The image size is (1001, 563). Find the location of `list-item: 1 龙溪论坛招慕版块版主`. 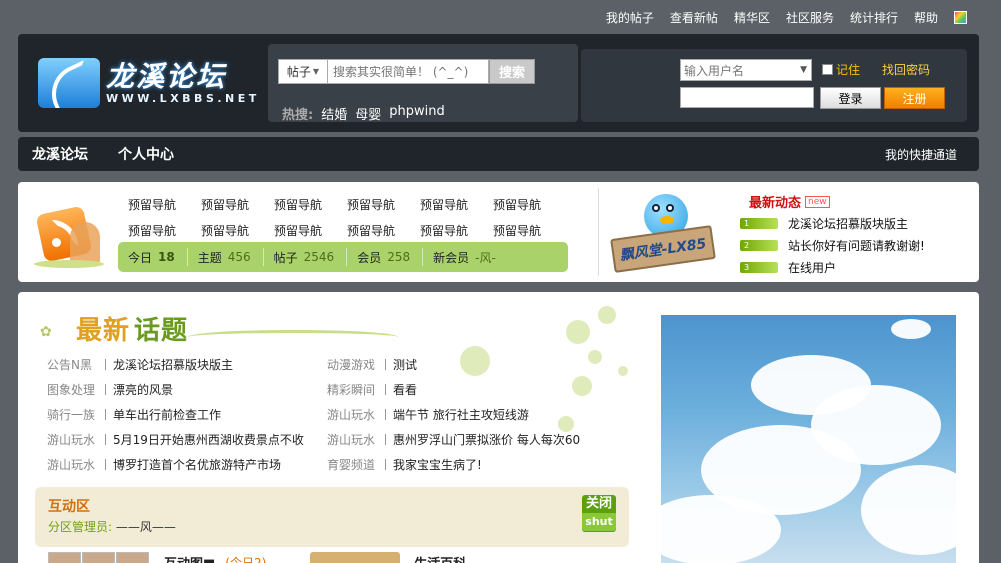

list-item: 1 龙溪论坛招慕版块版主 is located at coordinates (832, 223).